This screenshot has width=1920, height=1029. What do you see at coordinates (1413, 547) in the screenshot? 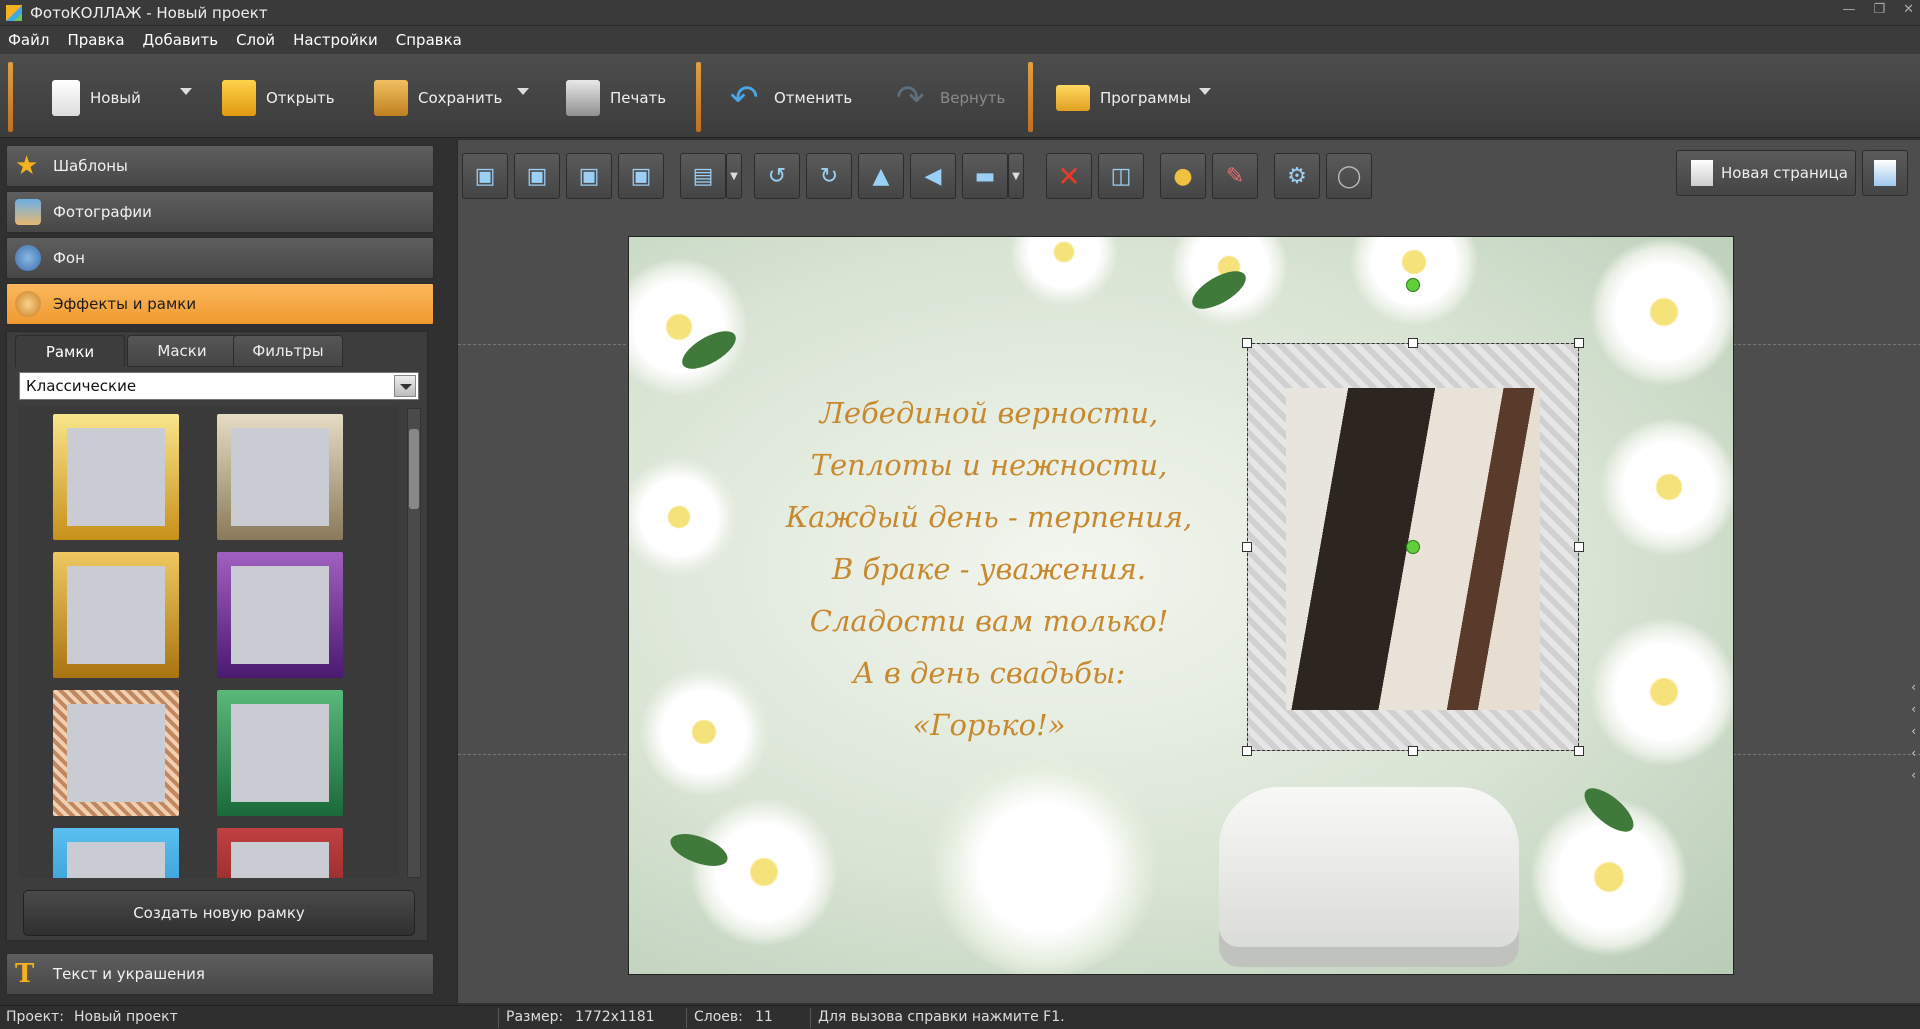
I see `center-handle` at bounding box center [1413, 547].